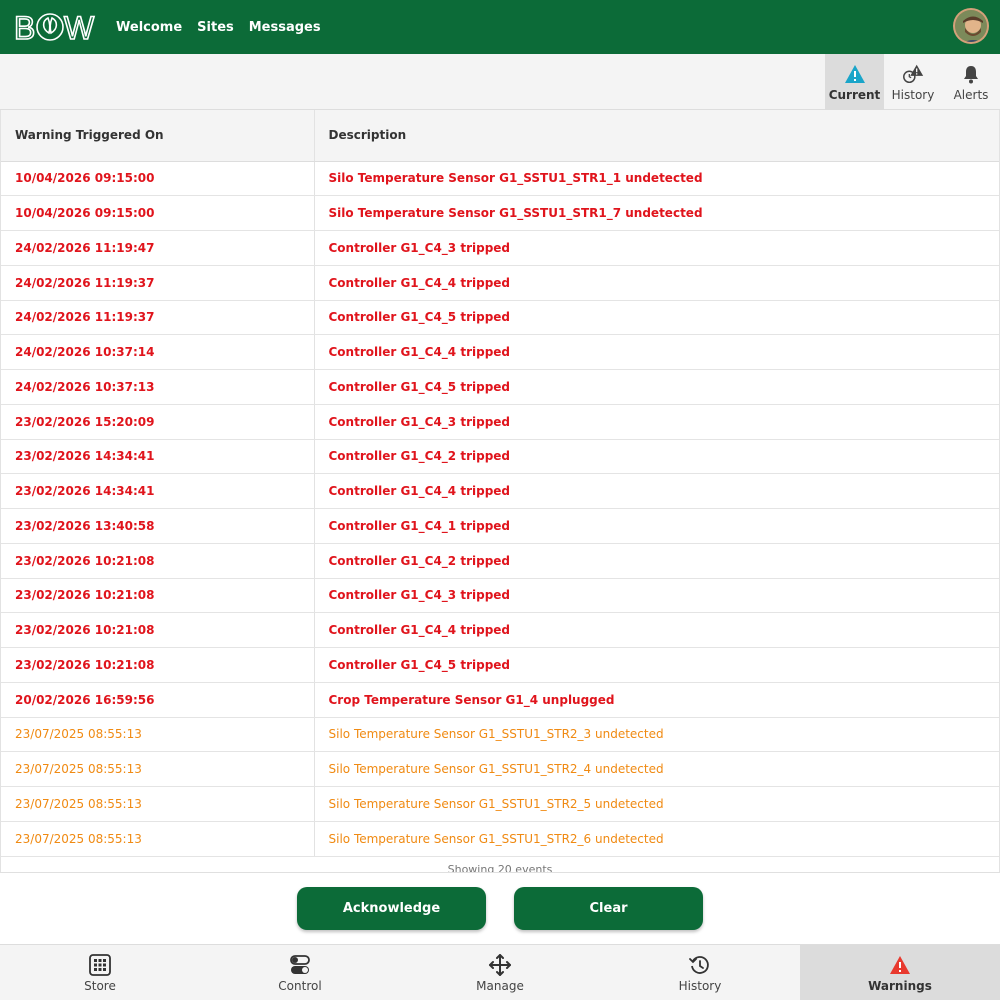 The image size is (1000, 1000). I want to click on bottom-nav-control: Control, so click(300, 972).